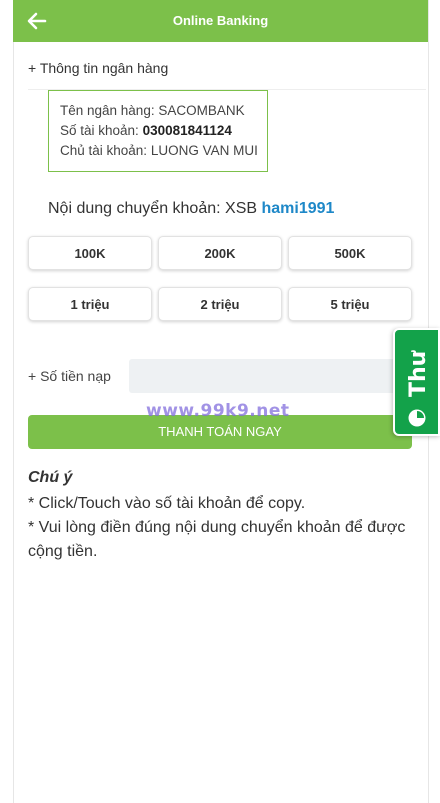  Describe the element at coordinates (105, 150) in the screenshot. I see `account-holder-label: Chủ tài khoản:` at that location.